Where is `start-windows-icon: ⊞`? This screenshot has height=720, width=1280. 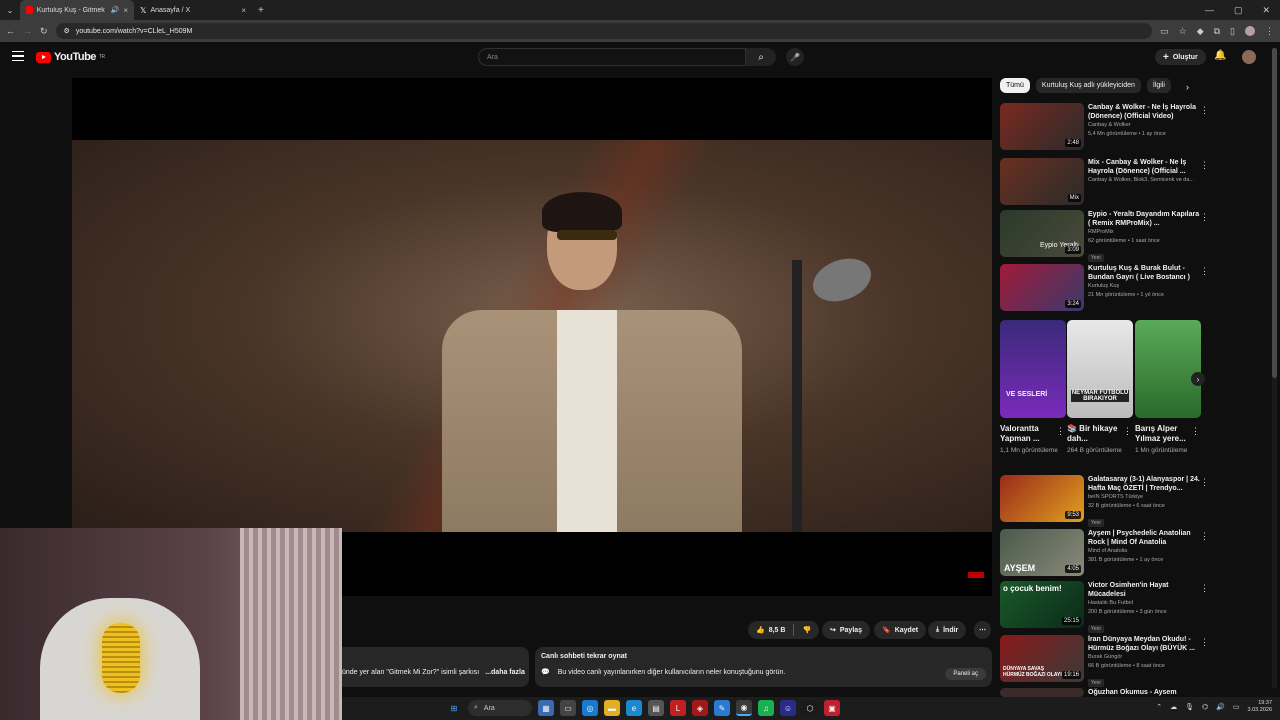 start-windows-icon: ⊞ is located at coordinates (454, 708).